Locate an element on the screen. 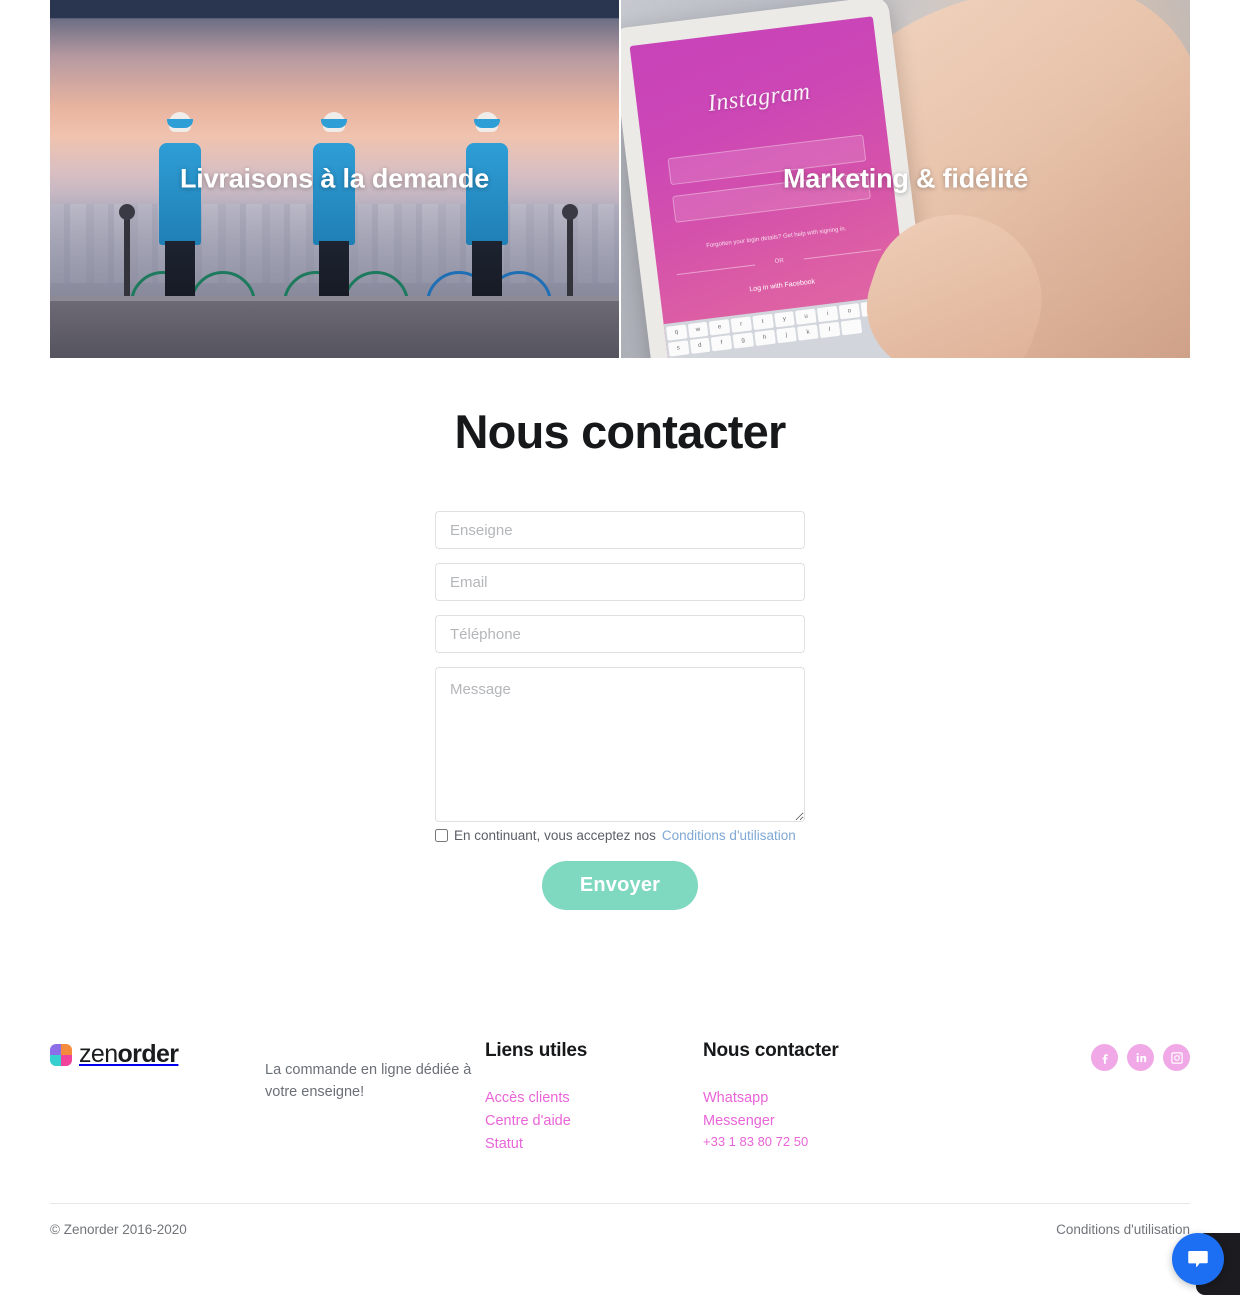 The image size is (1240, 1303). chat-bubble-icon is located at coordinates (1198, 1258).